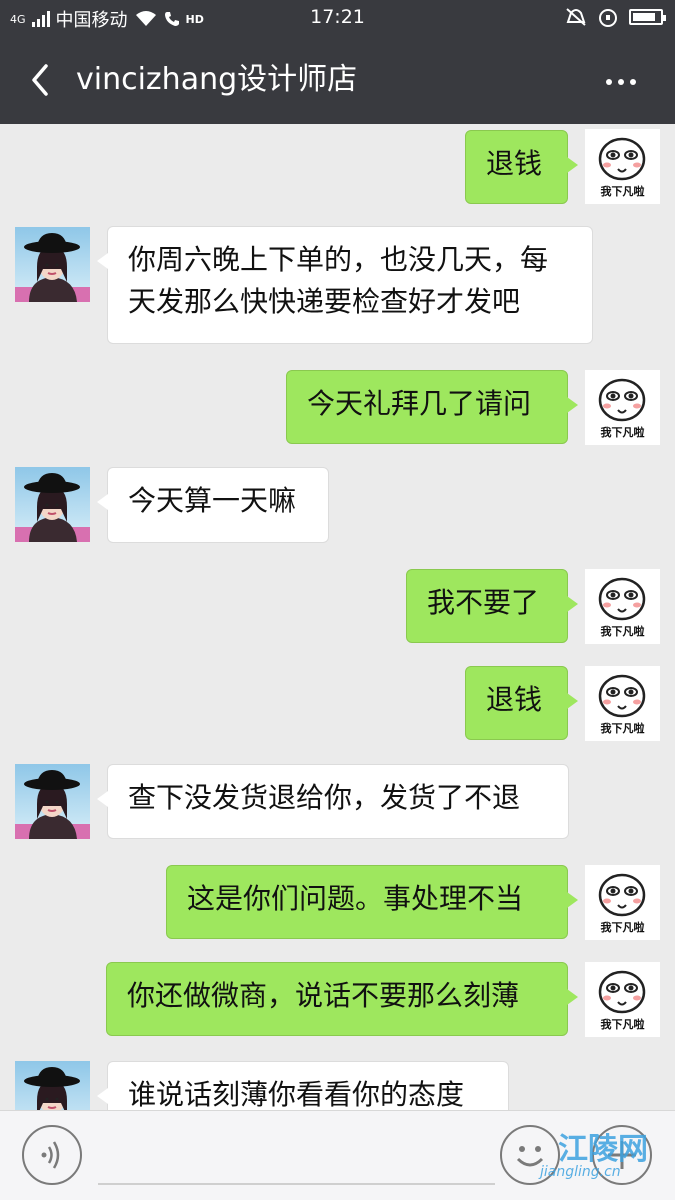 The image size is (675, 1200). I want to click on battery-icon, so click(647, 17).